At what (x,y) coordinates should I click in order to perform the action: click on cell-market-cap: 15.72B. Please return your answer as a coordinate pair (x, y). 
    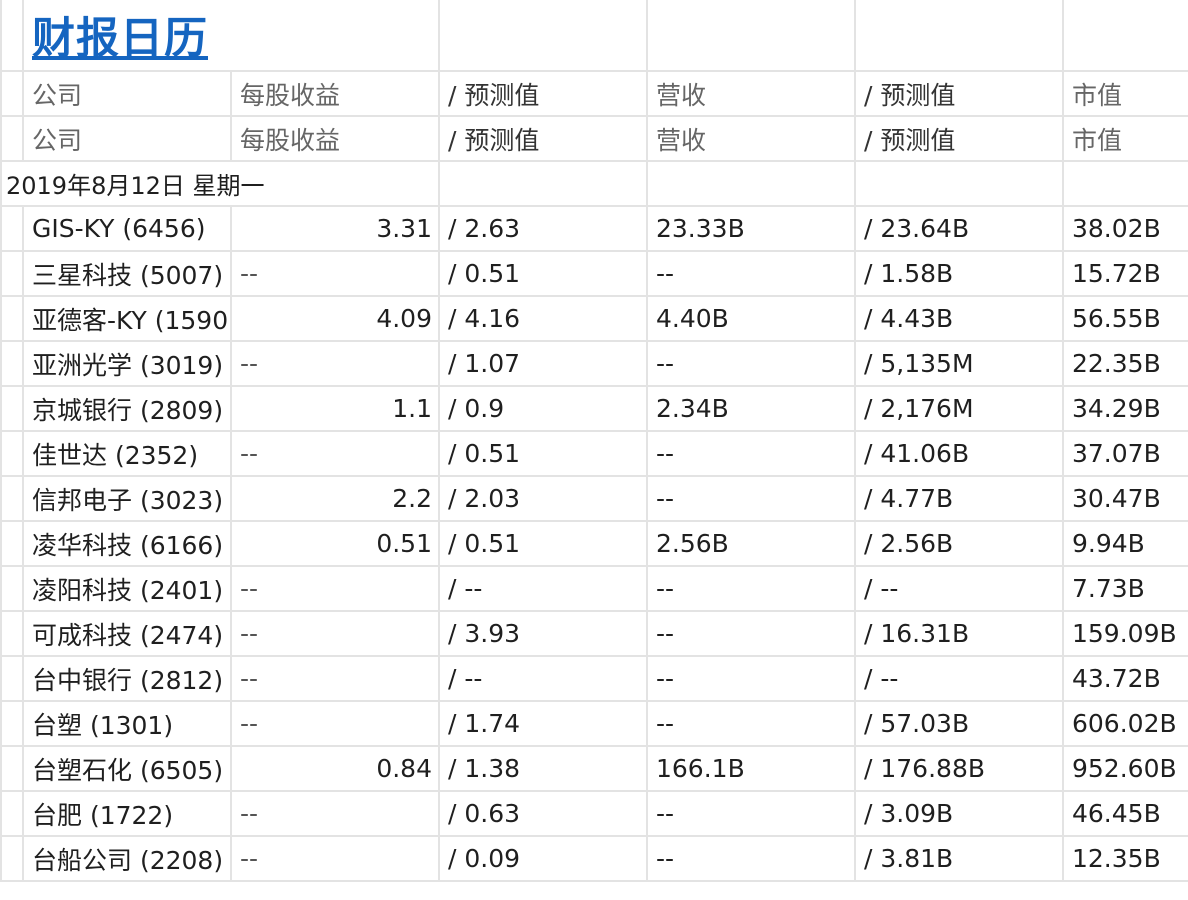
    Looking at the image, I should click on (1125, 273).